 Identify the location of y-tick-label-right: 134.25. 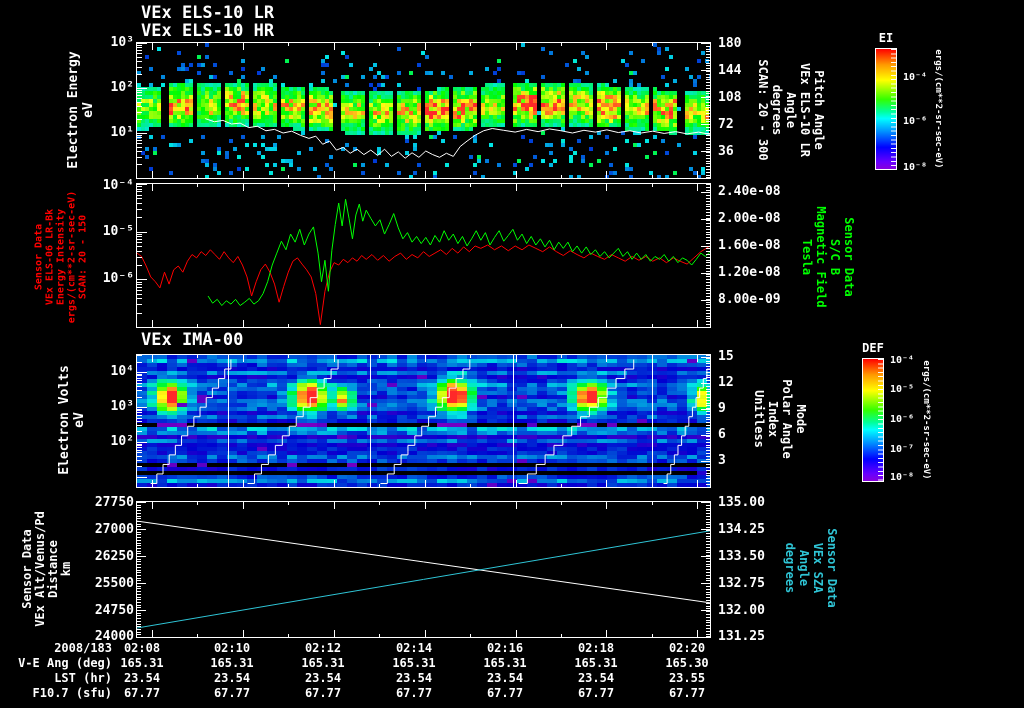
(741, 529).